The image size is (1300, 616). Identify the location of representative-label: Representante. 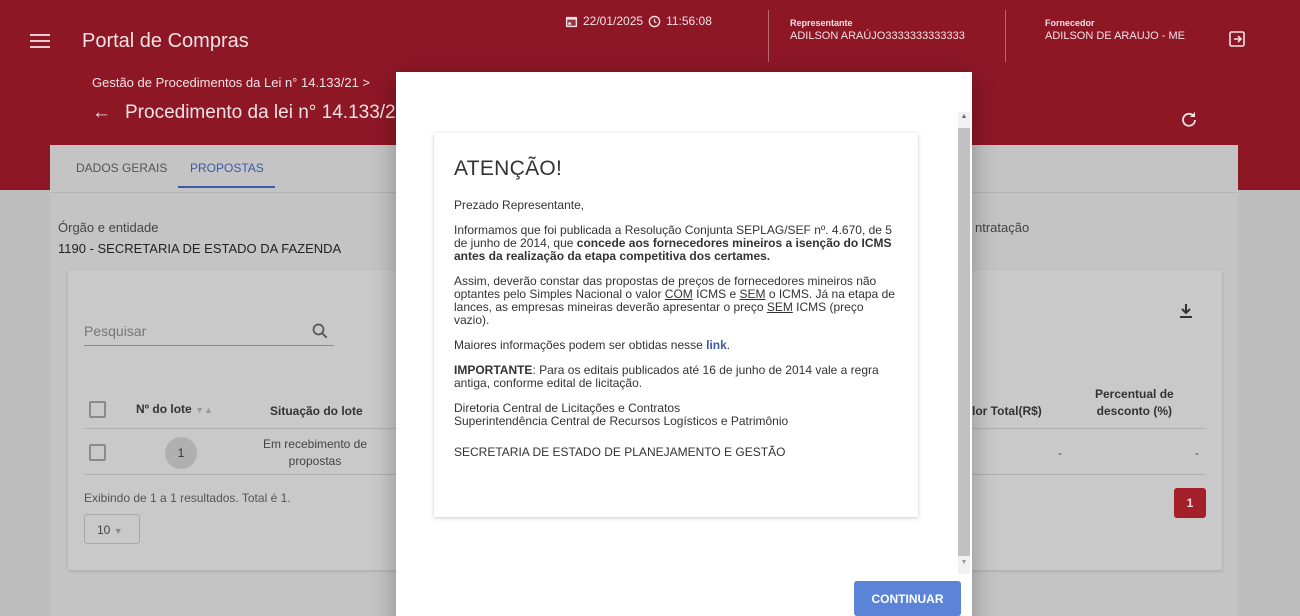
(821, 23).